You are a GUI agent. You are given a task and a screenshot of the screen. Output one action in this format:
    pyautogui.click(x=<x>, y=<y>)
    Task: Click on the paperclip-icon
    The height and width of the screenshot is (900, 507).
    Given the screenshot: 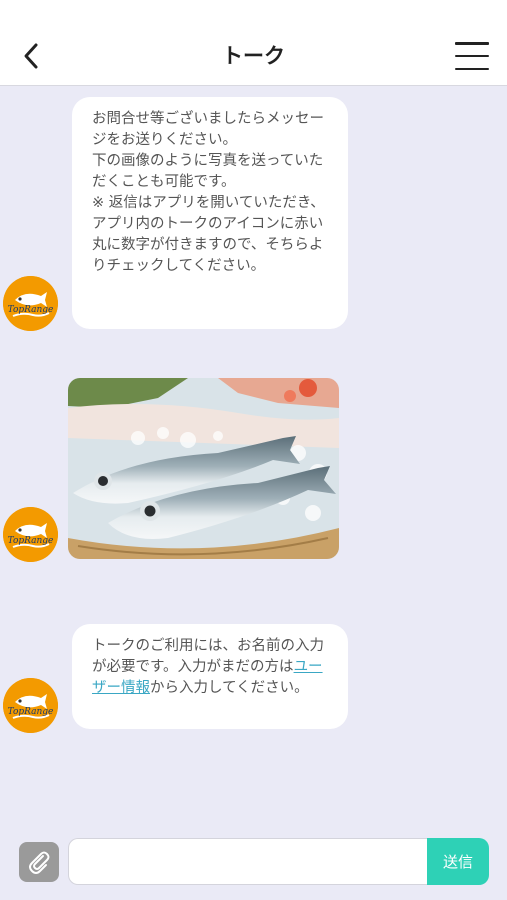 What is the action you would take?
    pyautogui.click(x=39, y=862)
    